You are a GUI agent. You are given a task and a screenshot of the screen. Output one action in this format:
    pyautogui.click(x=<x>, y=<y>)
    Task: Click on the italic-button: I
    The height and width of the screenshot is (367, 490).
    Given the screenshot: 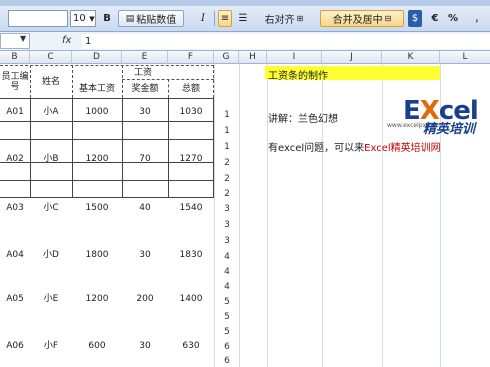 What is the action you would take?
    pyautogui.click(x=203, y=18)
    